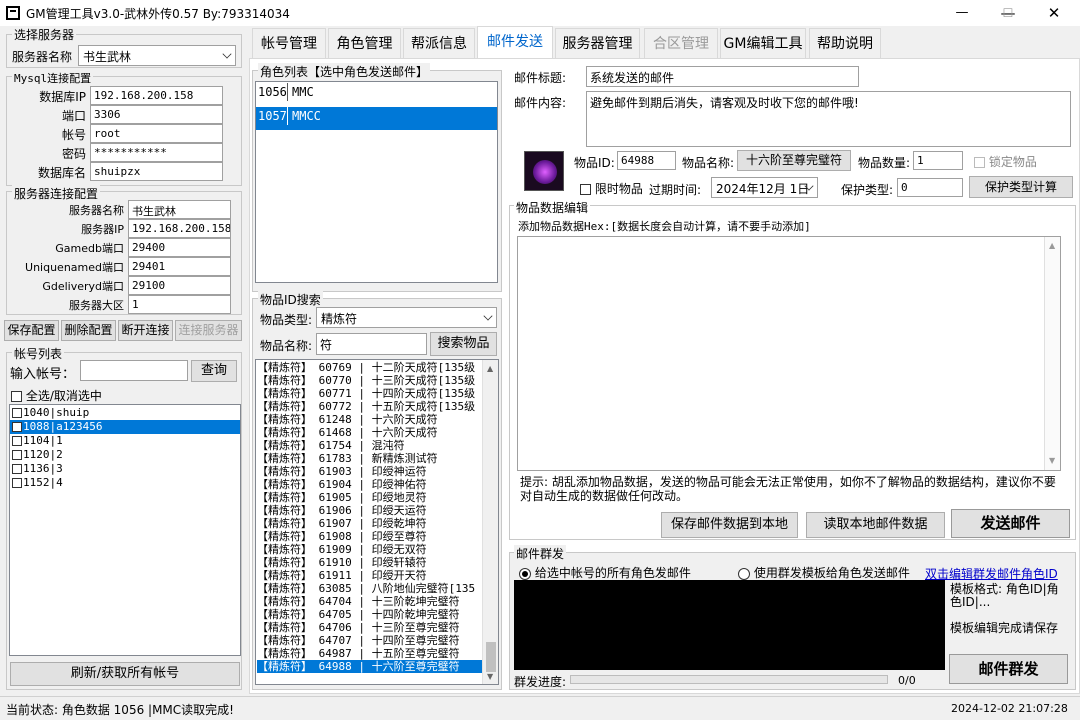 The height and width of the screenshot is (720, 1080). Describe the element at coordinates (372, 588) in the screenshot. I see `item-result-row: 【精炼符】 63085 | 八阶地仙完璧符[135` at that location.